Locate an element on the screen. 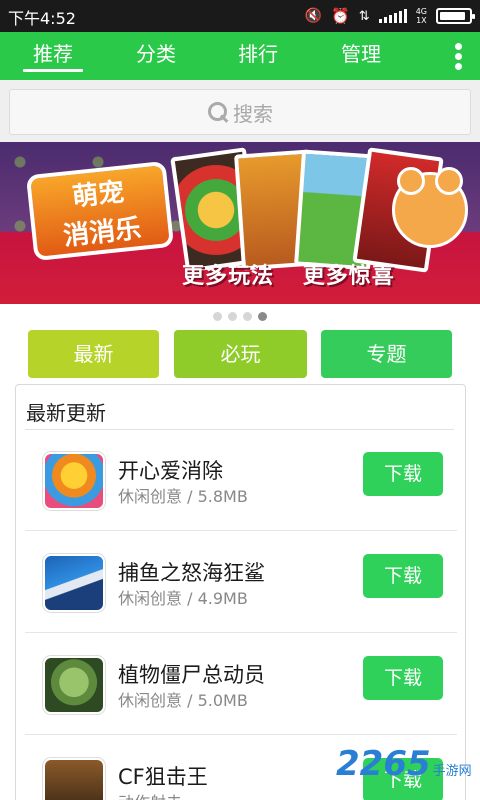 This screenshot has width=480, height=800. data-transfer-icon: ⇅ is located at coordinates (364, 16).